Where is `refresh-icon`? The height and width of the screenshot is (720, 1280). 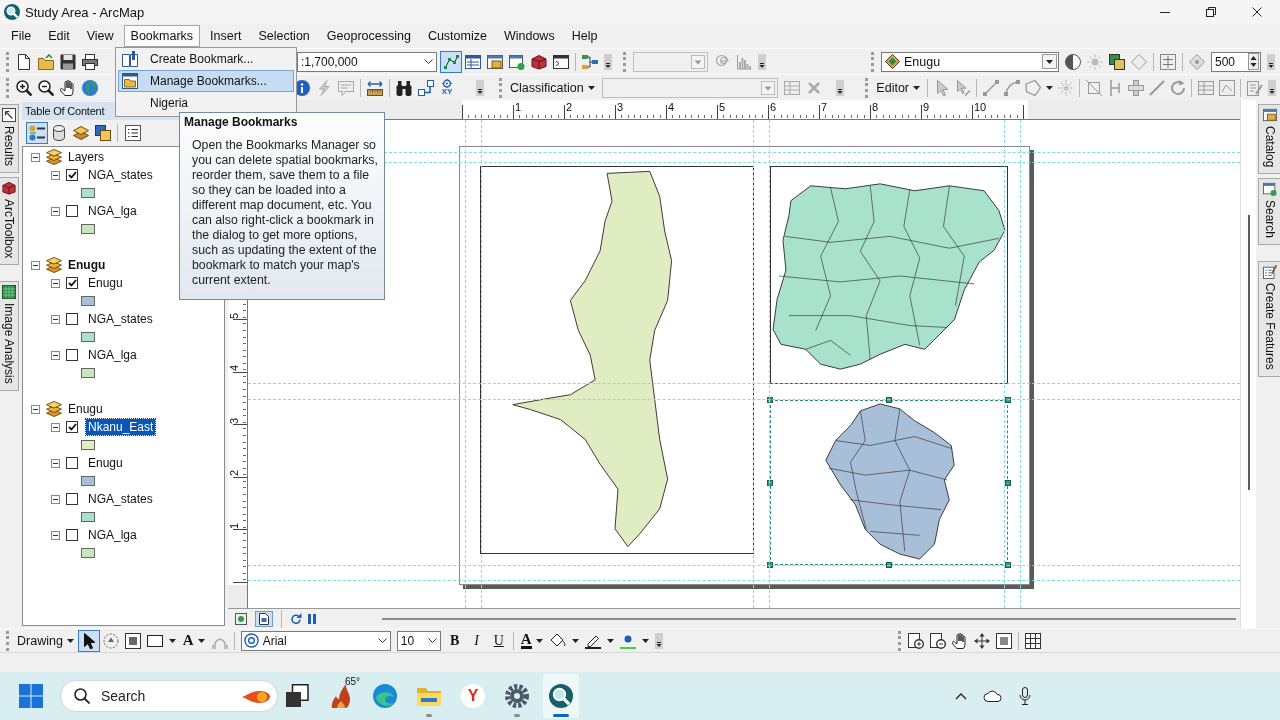
refresh-icon is located at coordinates (296, 618).